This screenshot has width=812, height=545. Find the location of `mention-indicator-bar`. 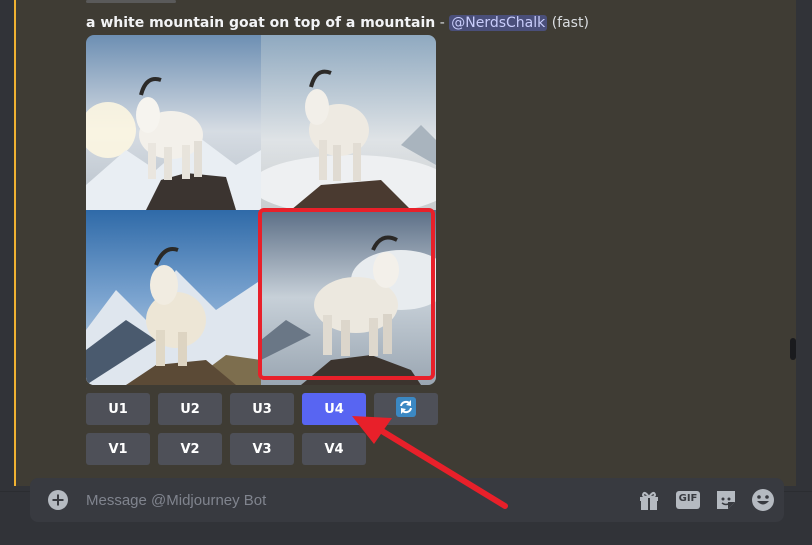

mention-indicator-bar is located at coordinates (15, 243).